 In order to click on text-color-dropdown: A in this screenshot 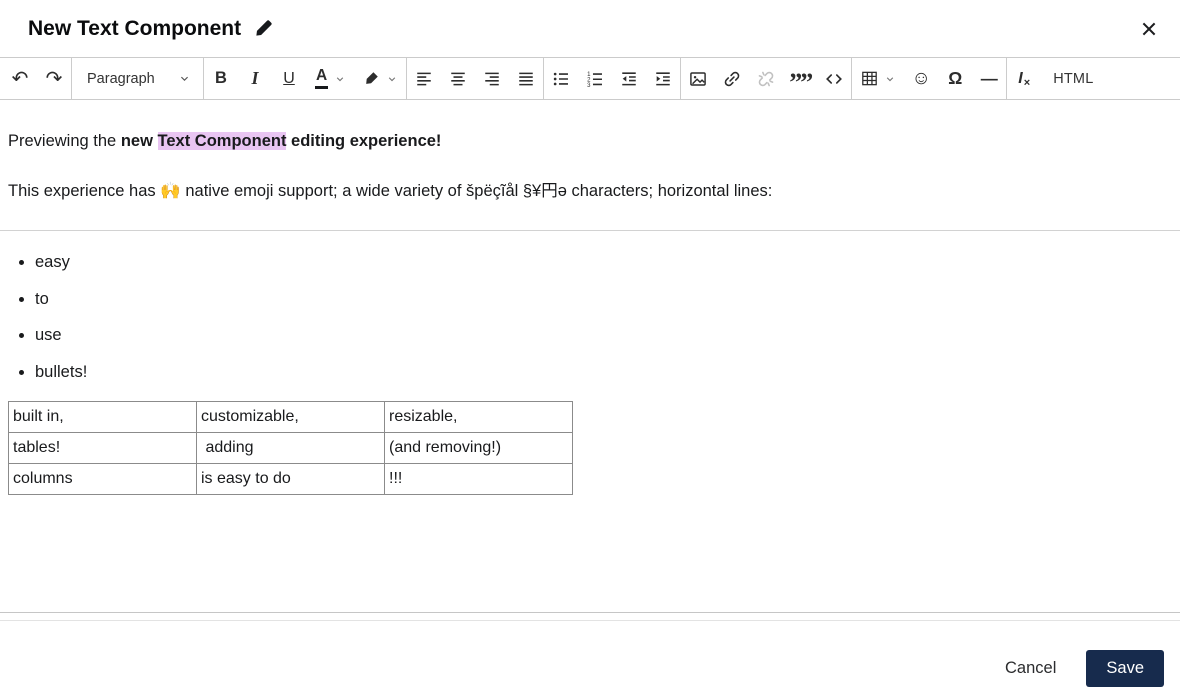, I will do `click(330, 78)`.